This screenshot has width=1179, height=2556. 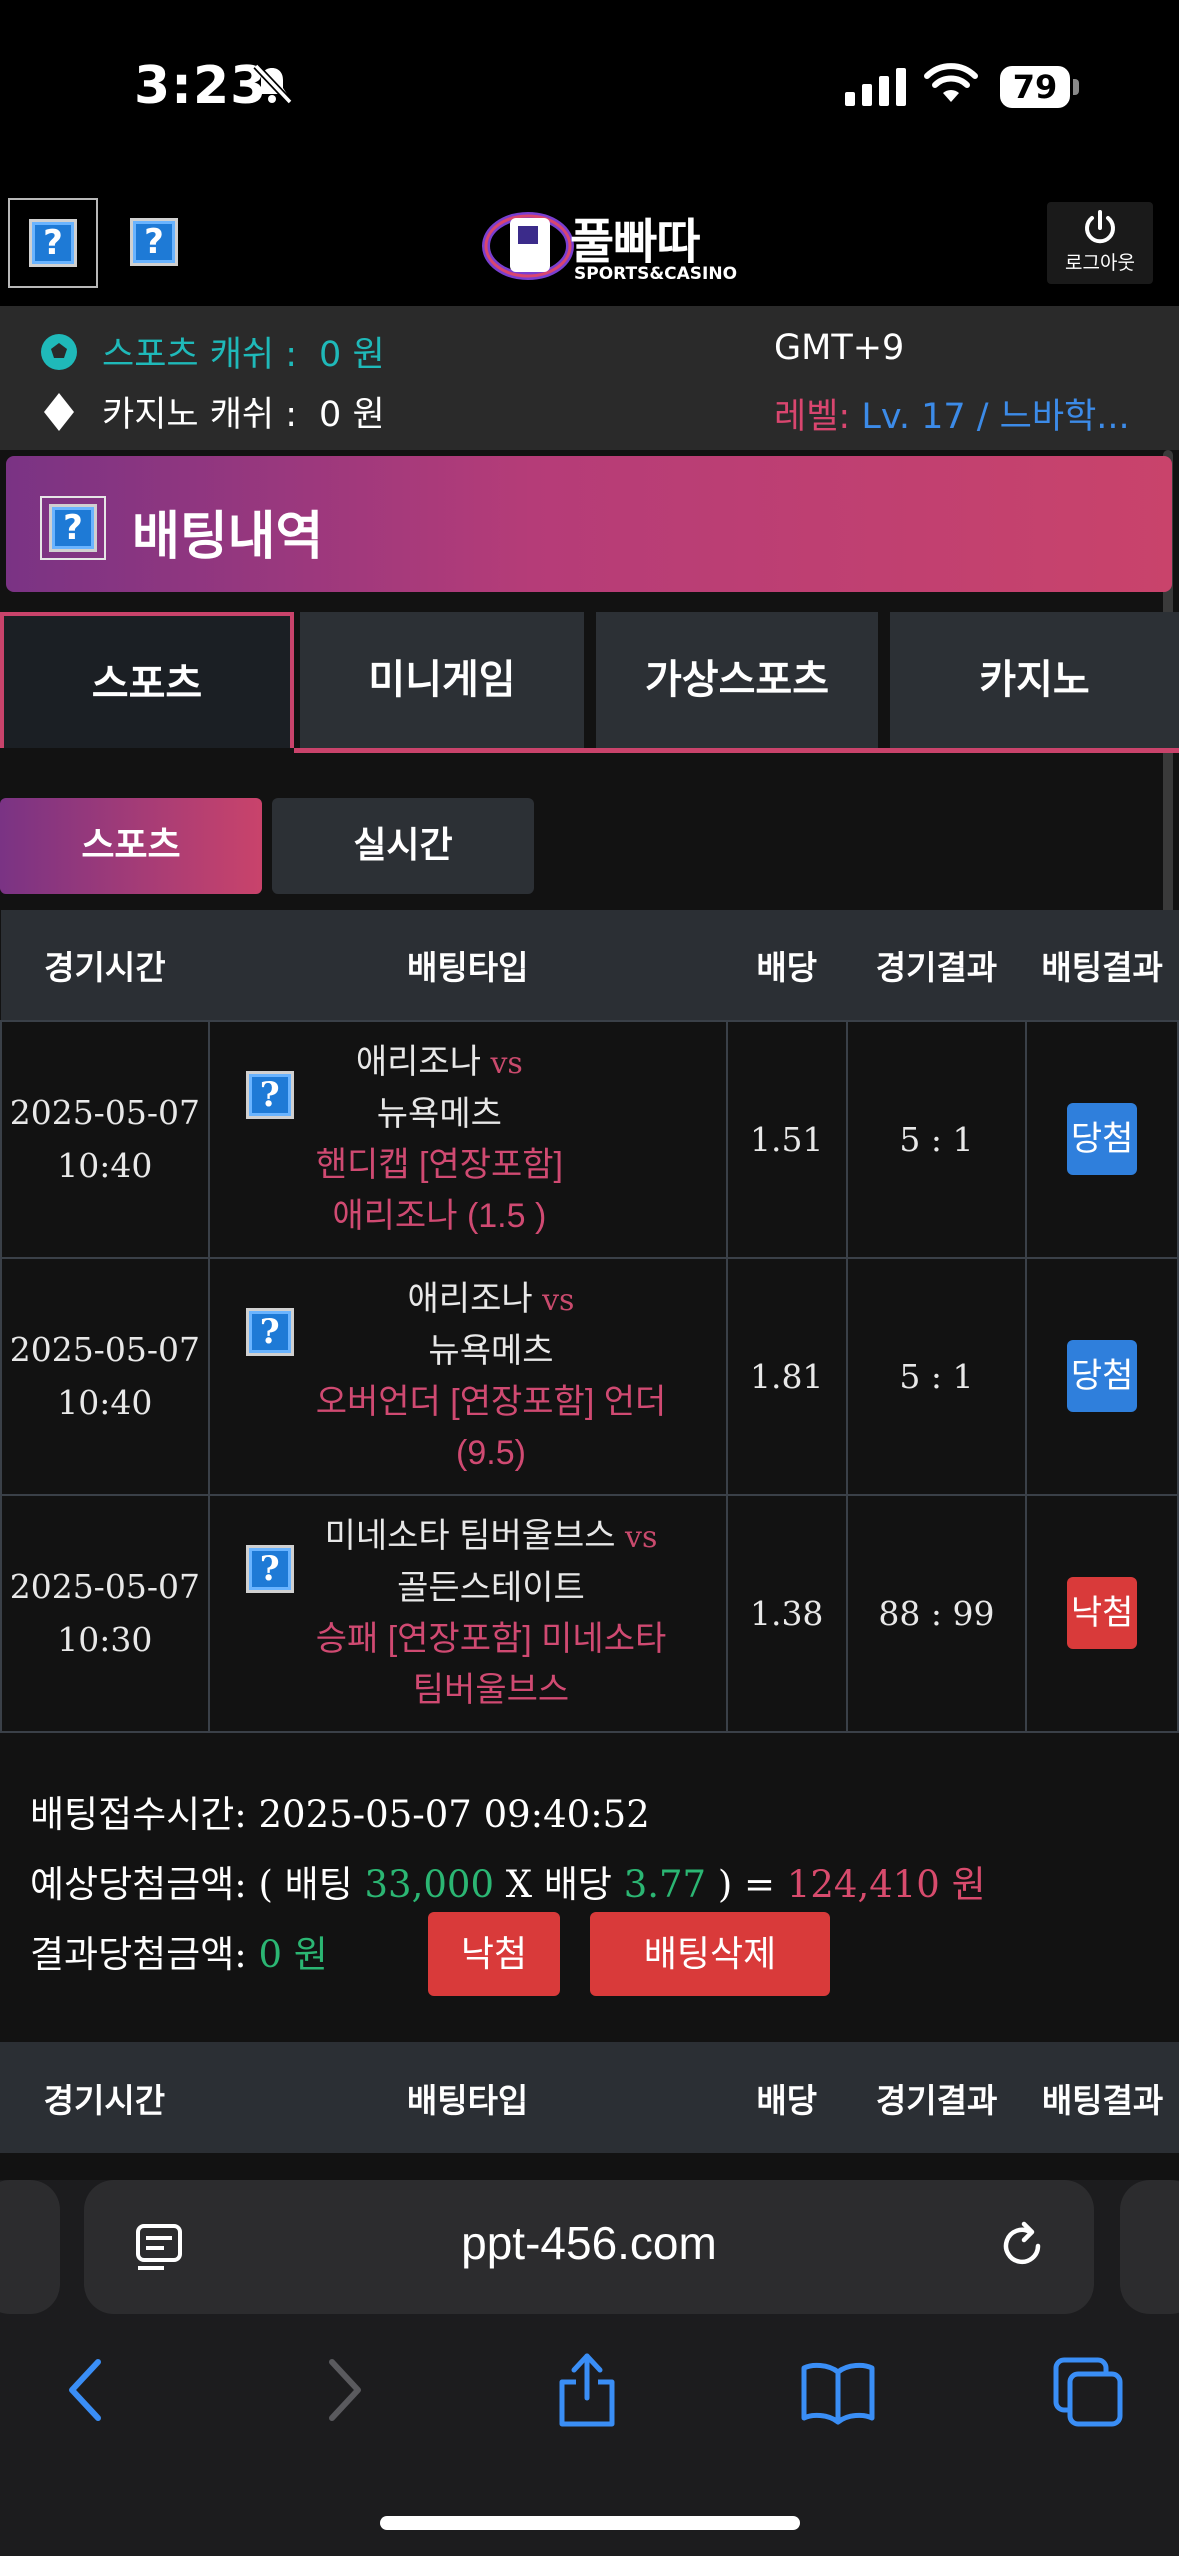 What do you see at coordinates (59, 352) in the screenshot?
I see `soccer-ball-icon` at bounding box center [59, 352].